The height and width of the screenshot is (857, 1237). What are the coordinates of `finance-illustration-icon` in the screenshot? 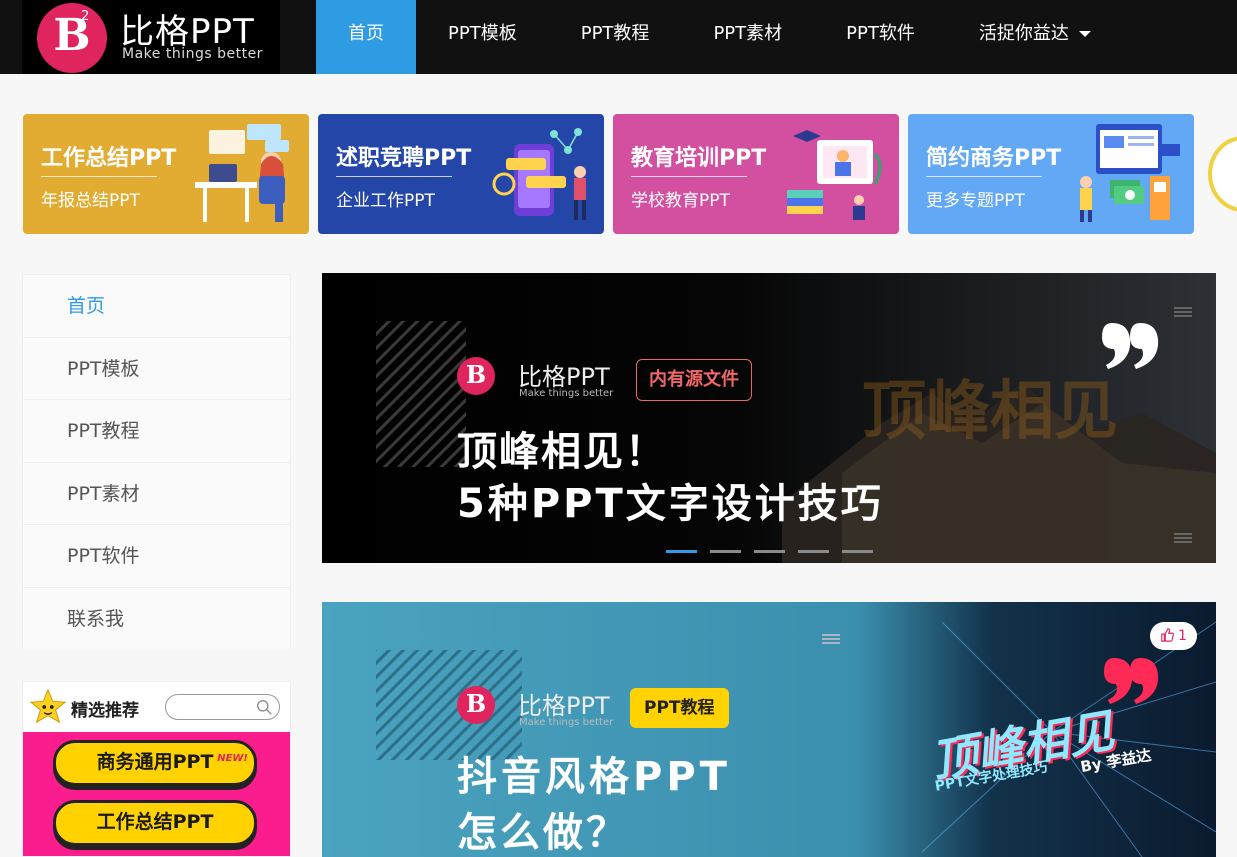 It's located at (1130, 173).